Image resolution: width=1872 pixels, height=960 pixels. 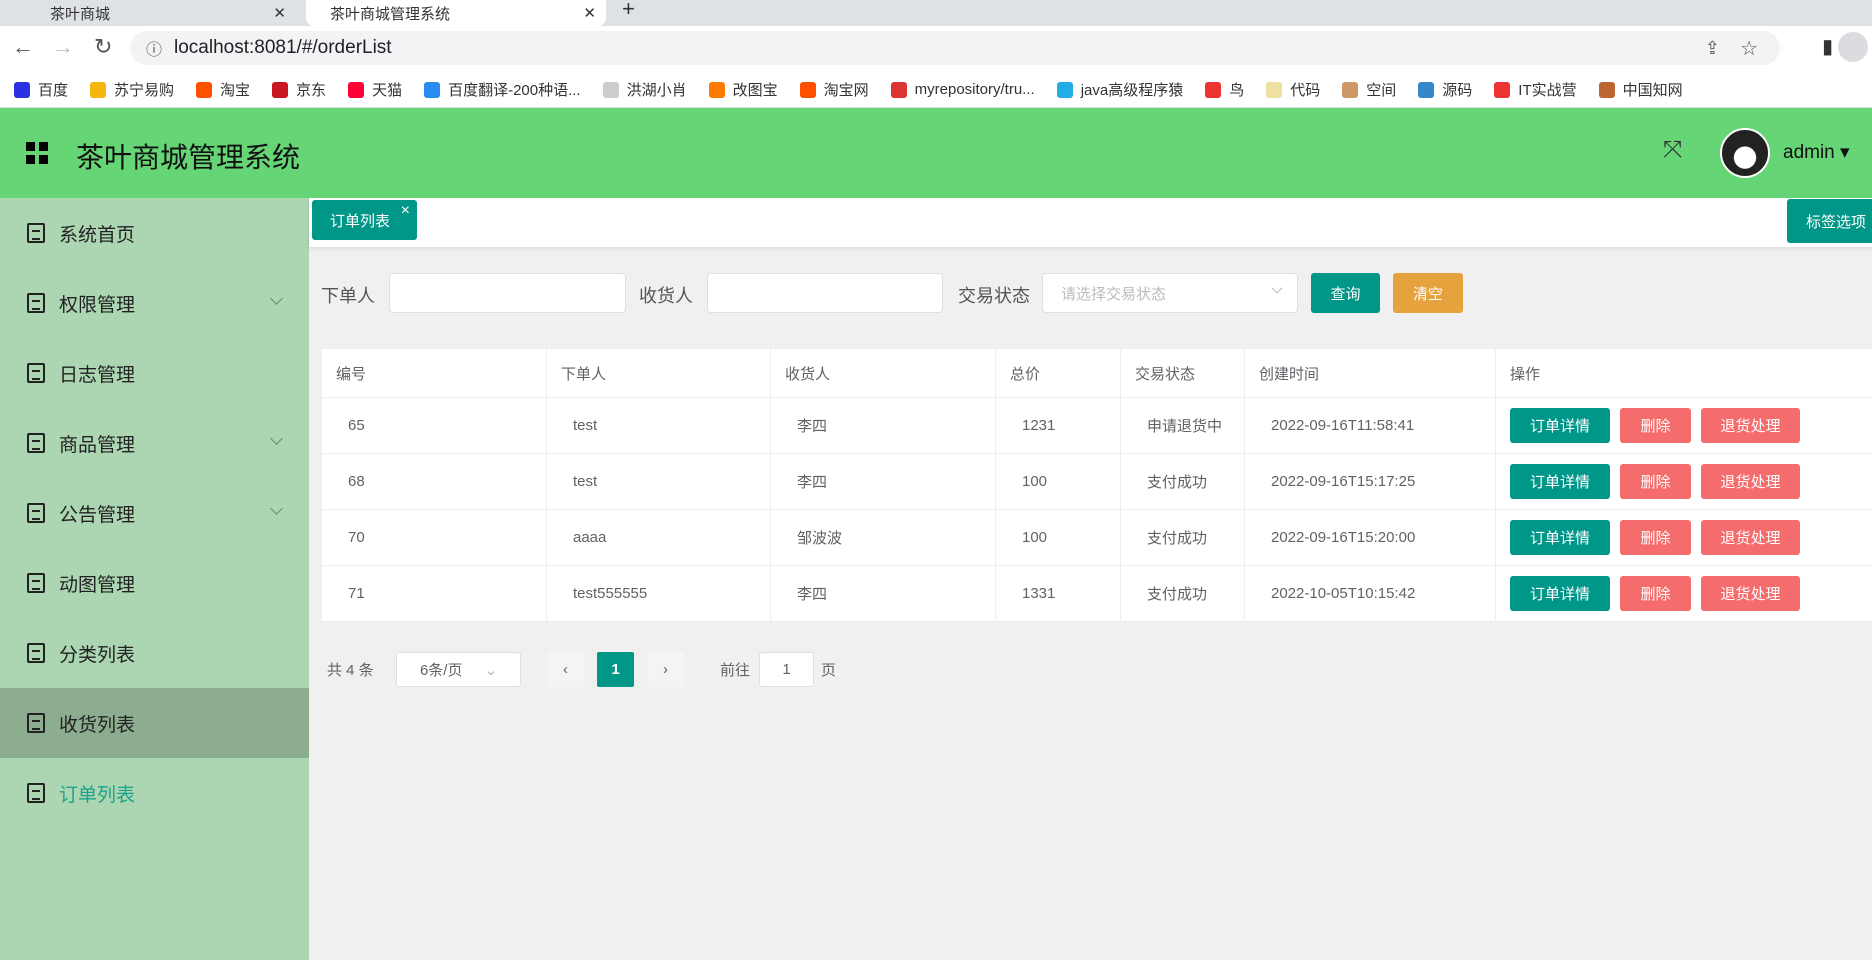 What do you see at coordinates (659, 481) in the screenshot?
I see `table-cell: test` at bounding box center [659, 481].